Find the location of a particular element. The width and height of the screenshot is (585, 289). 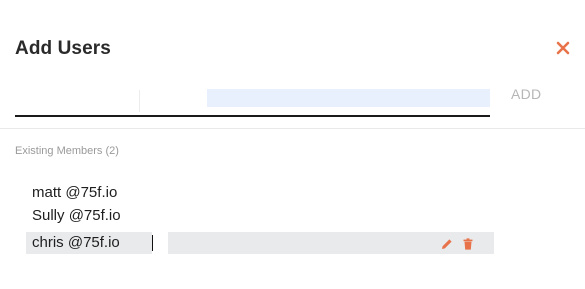

add-user-input is located at coordinates (254, 101).